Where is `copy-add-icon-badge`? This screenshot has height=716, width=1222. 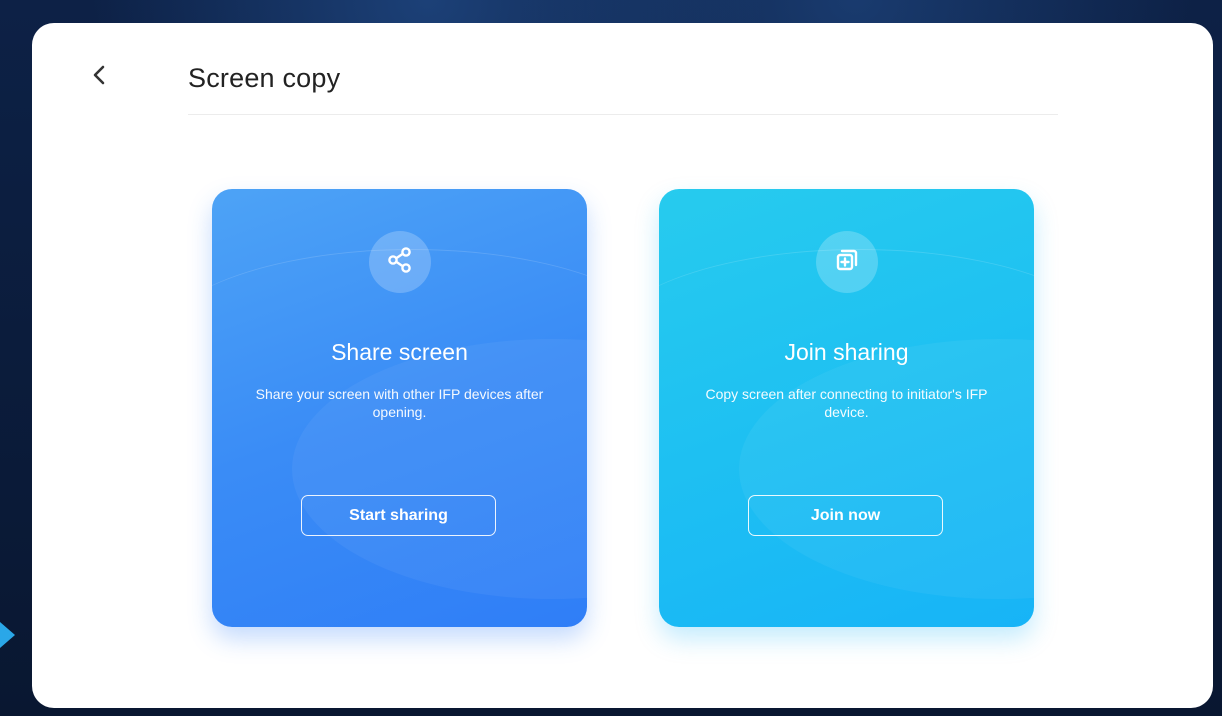
copy-add-icon-badge is located at coordinates (847, 262).